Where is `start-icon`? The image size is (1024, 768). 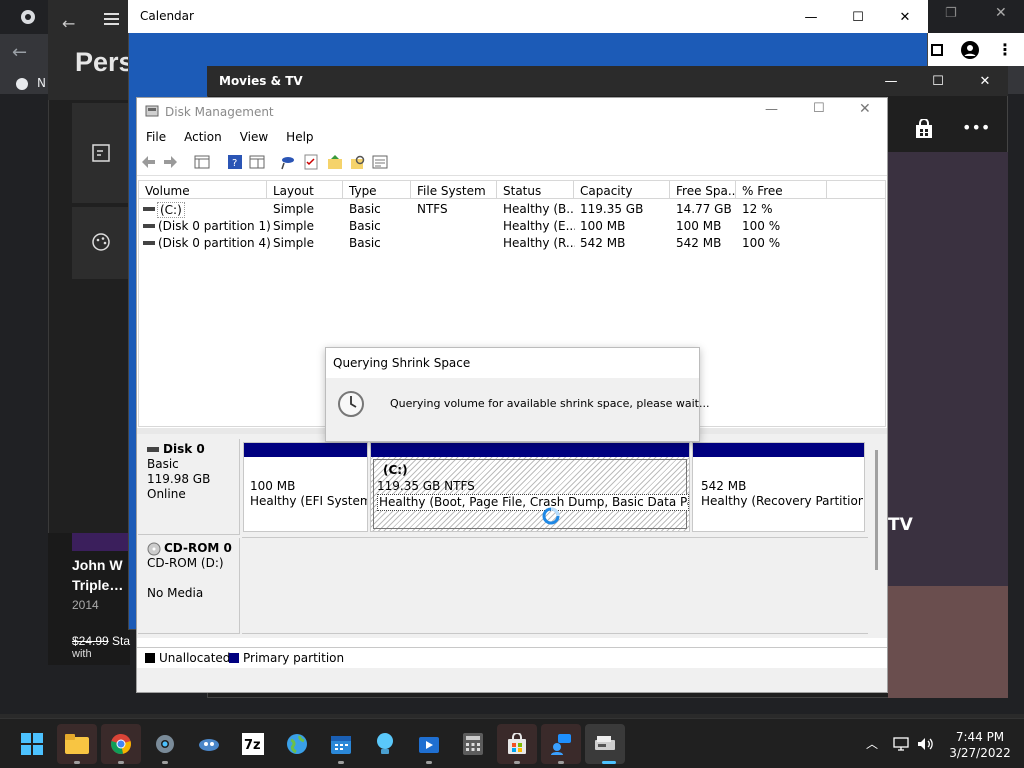 start-icon is located at coordinates (32, 744).